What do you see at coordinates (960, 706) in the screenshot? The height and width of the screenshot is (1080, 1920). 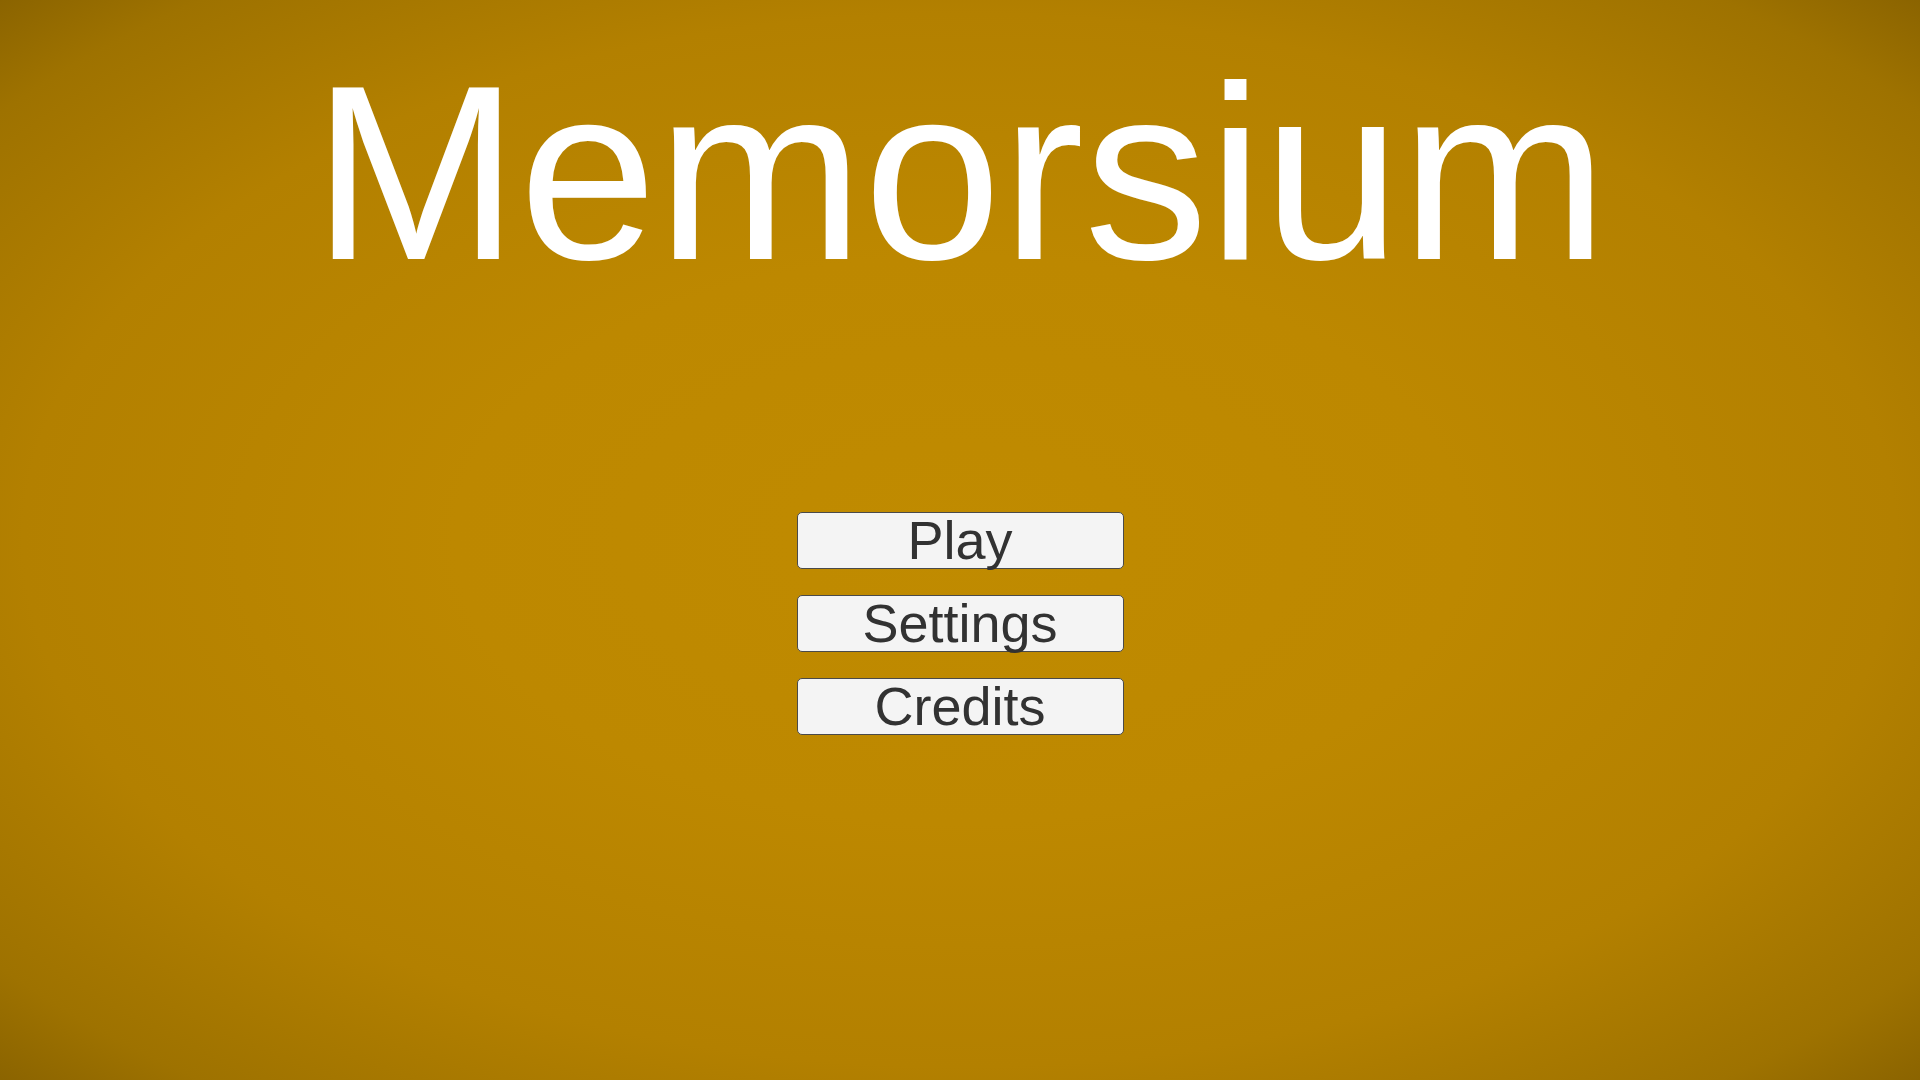 I see `menu-button: Credits` at bounding box center [960, 706].